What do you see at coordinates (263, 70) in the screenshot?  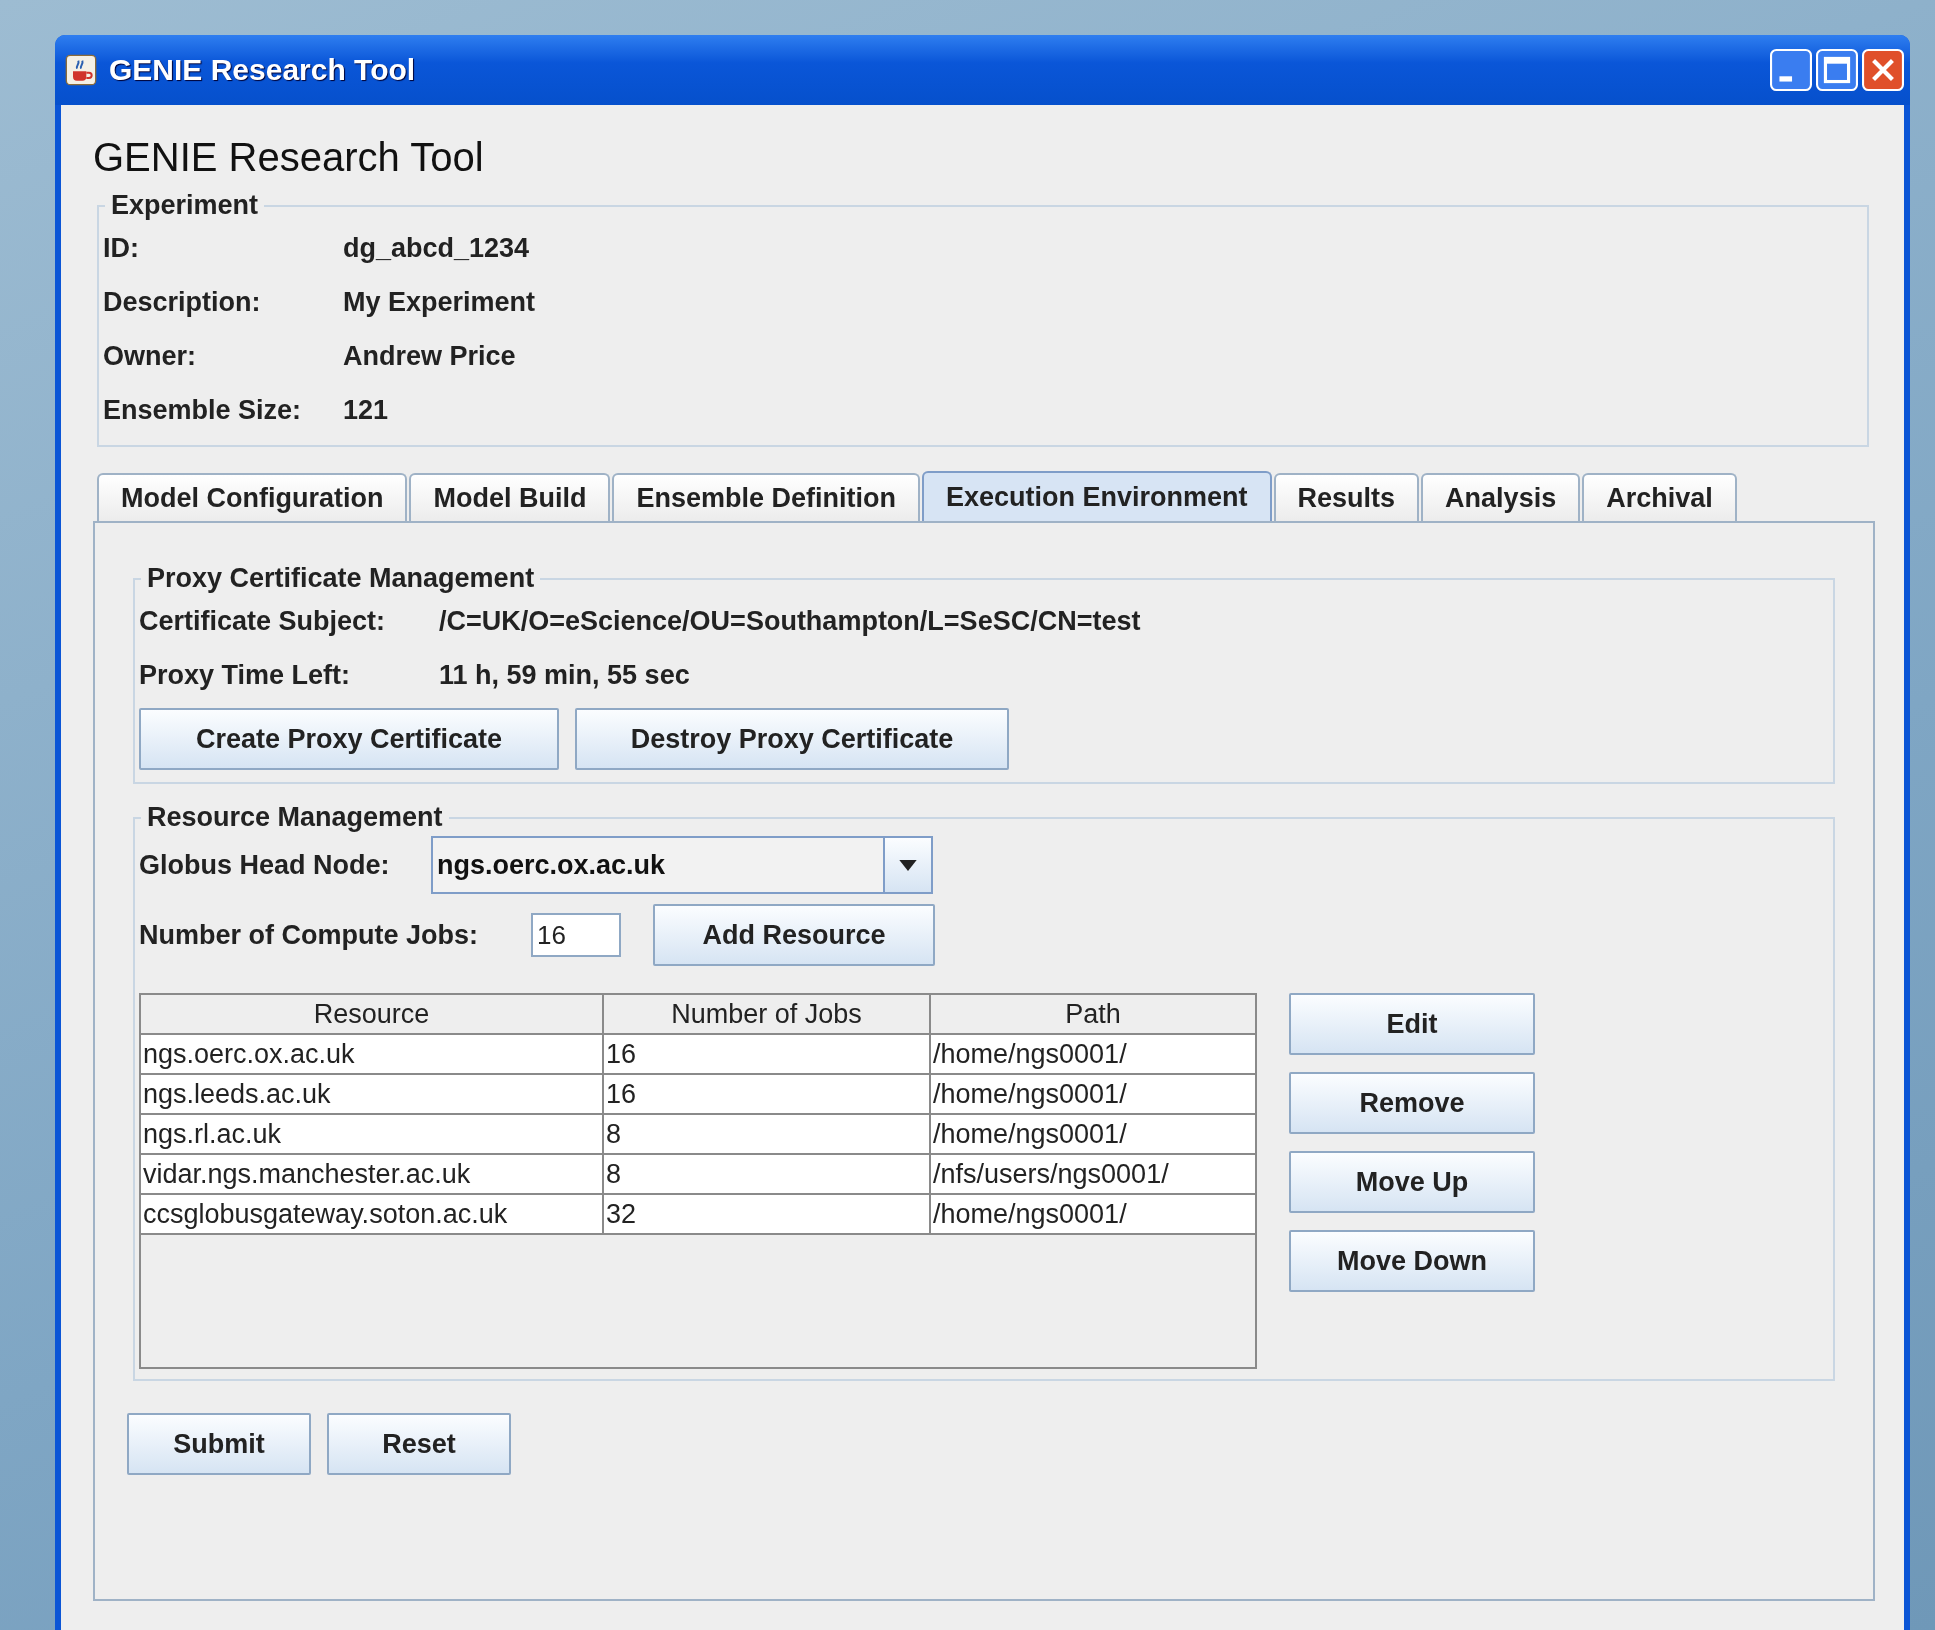 I see `window-title: GENIE Research Tool` at bounding box center [263, 70].